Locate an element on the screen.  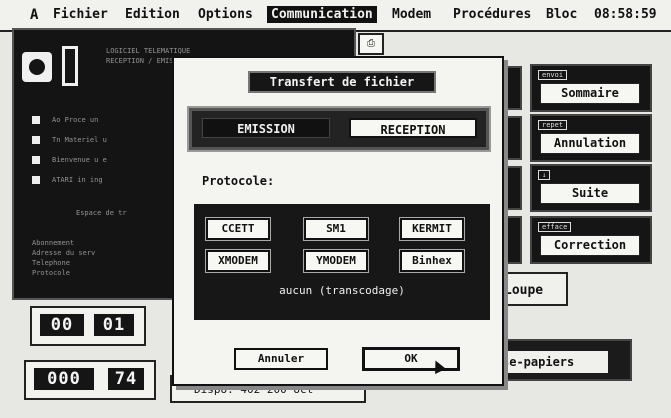
menu-edition: Edition is located at coordinates (152, 14).